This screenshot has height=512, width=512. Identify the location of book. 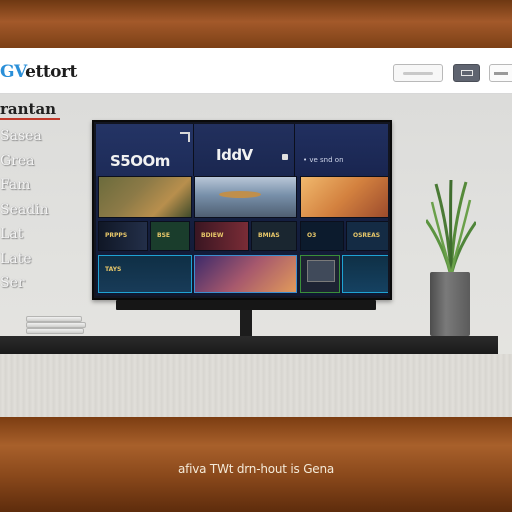
(55, 331).